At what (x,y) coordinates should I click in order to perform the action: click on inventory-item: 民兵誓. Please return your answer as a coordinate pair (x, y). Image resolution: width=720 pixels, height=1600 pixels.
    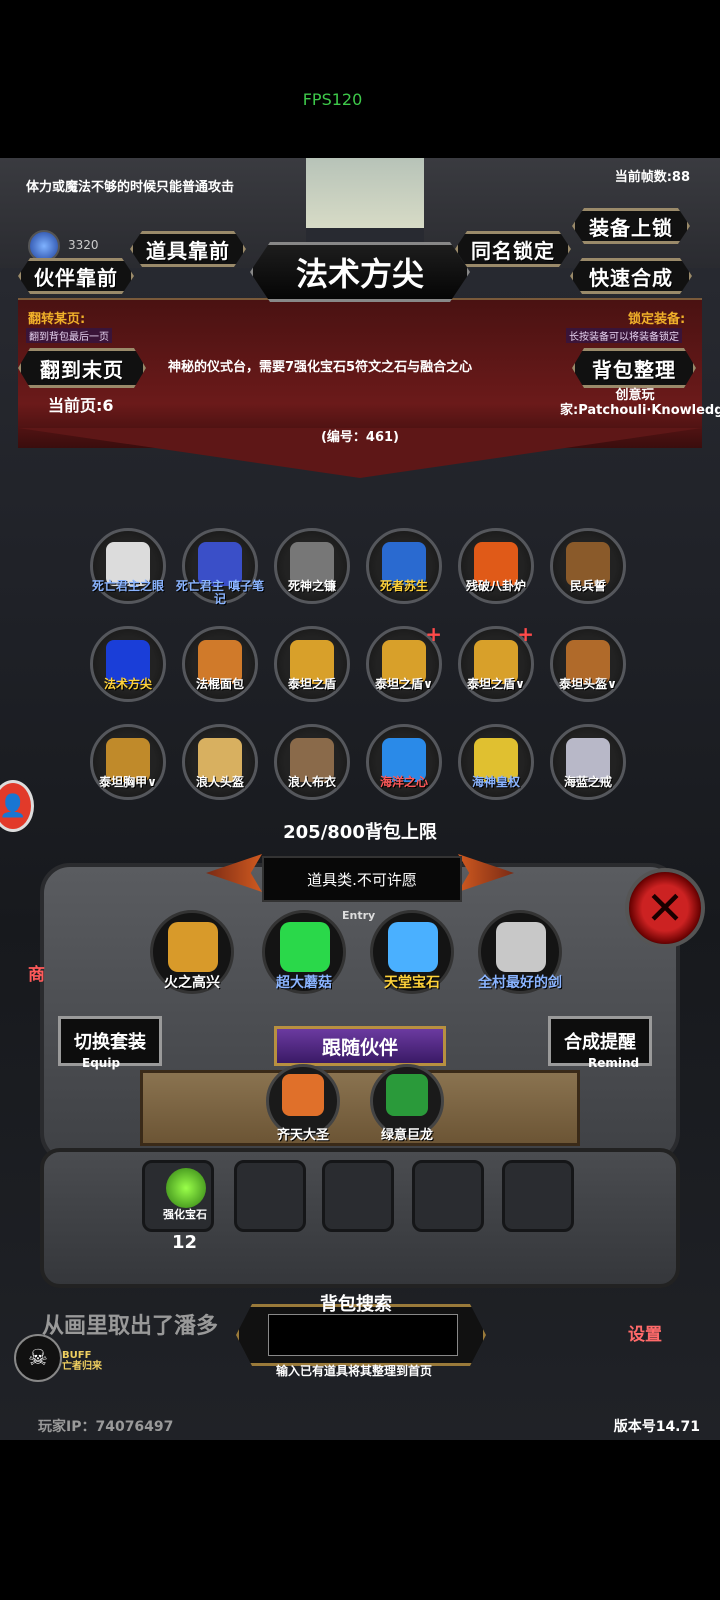
    Looking at the image, I should click on (588, 573).